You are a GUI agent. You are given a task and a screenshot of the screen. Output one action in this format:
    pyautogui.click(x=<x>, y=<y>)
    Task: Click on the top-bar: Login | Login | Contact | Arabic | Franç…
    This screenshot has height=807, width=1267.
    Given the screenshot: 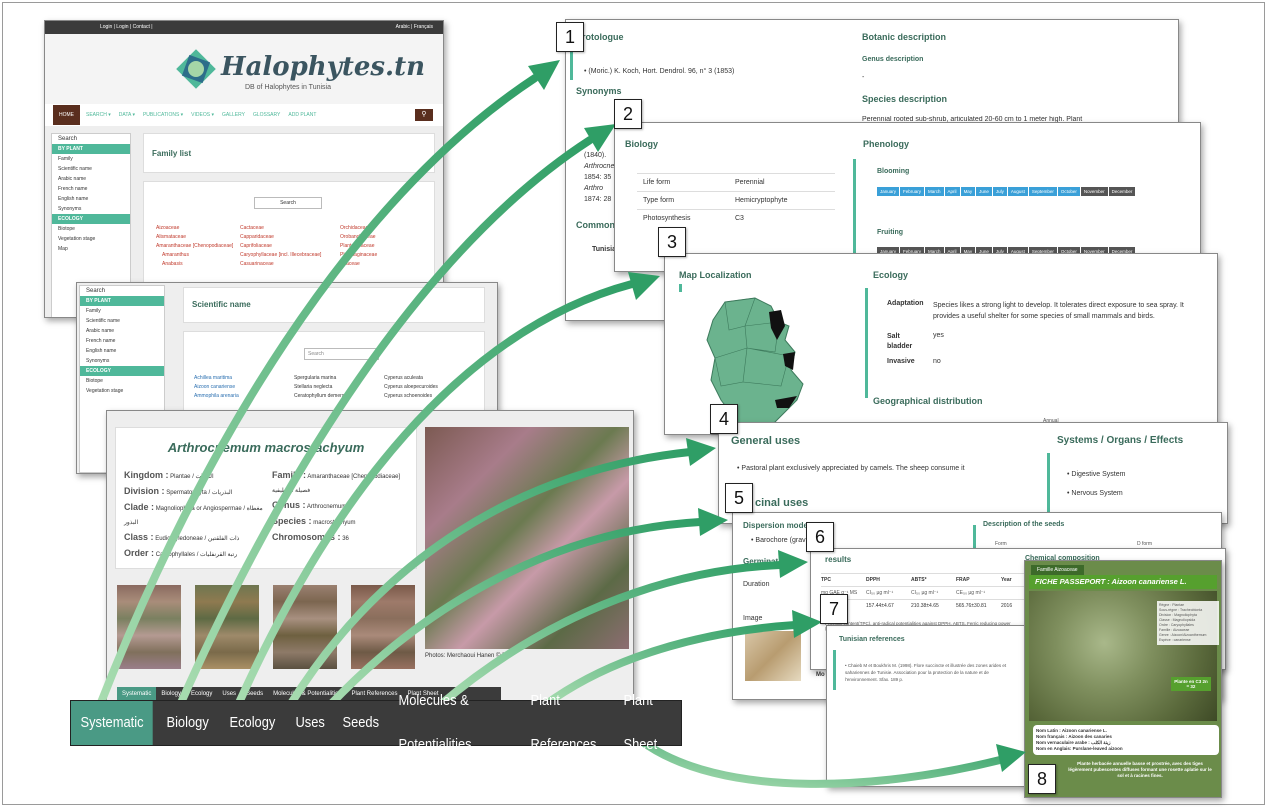 What is the action you would take?
    pyautogui.click(x=244, y=27)
    